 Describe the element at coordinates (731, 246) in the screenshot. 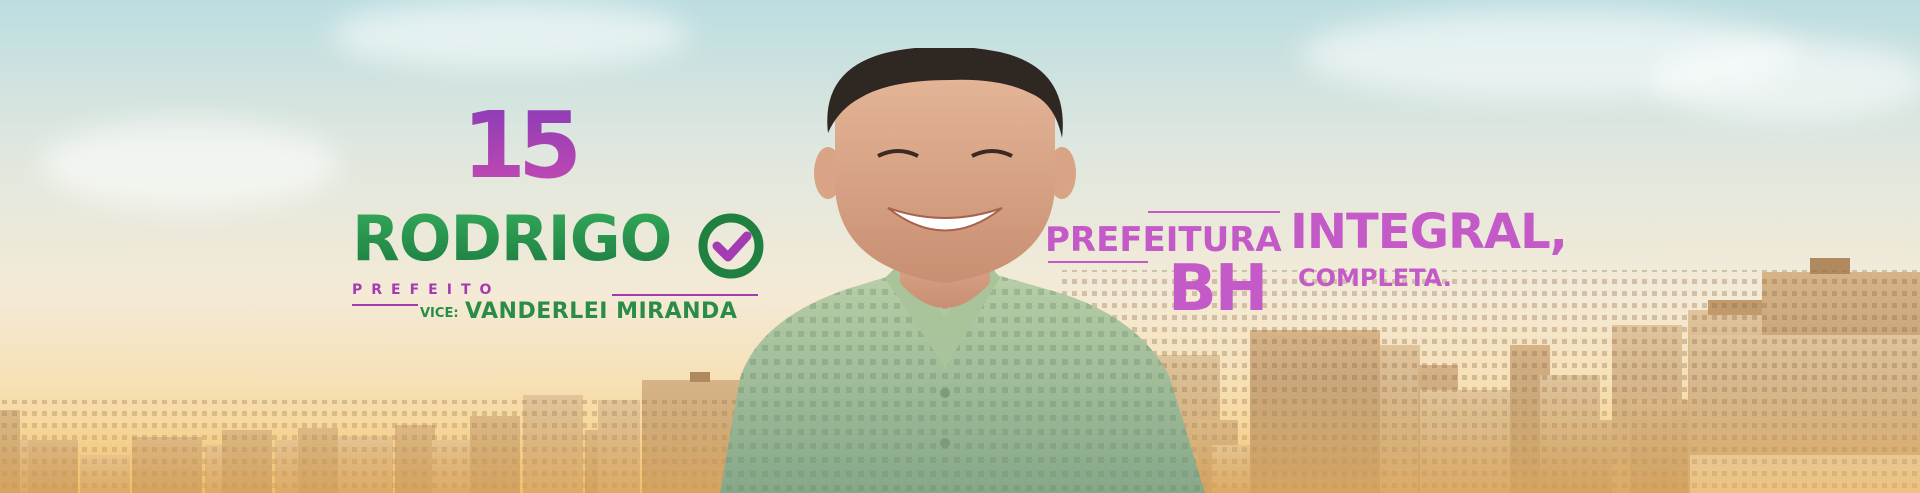

I see `check-icon` at that location.